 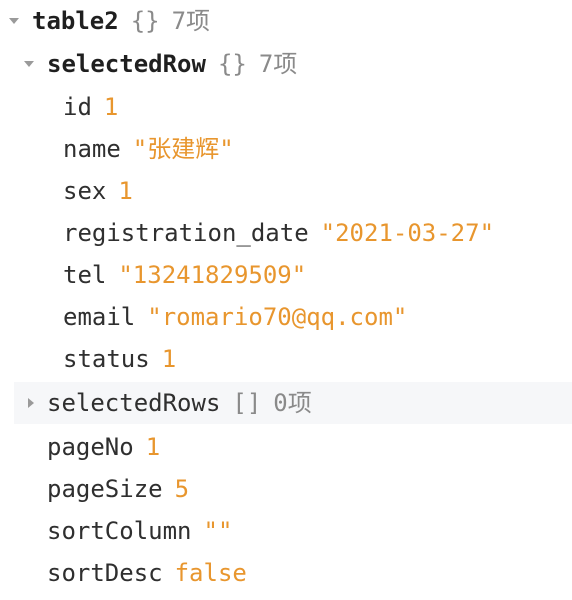 I want to click on field-key: status, so click(x=106, y=359).